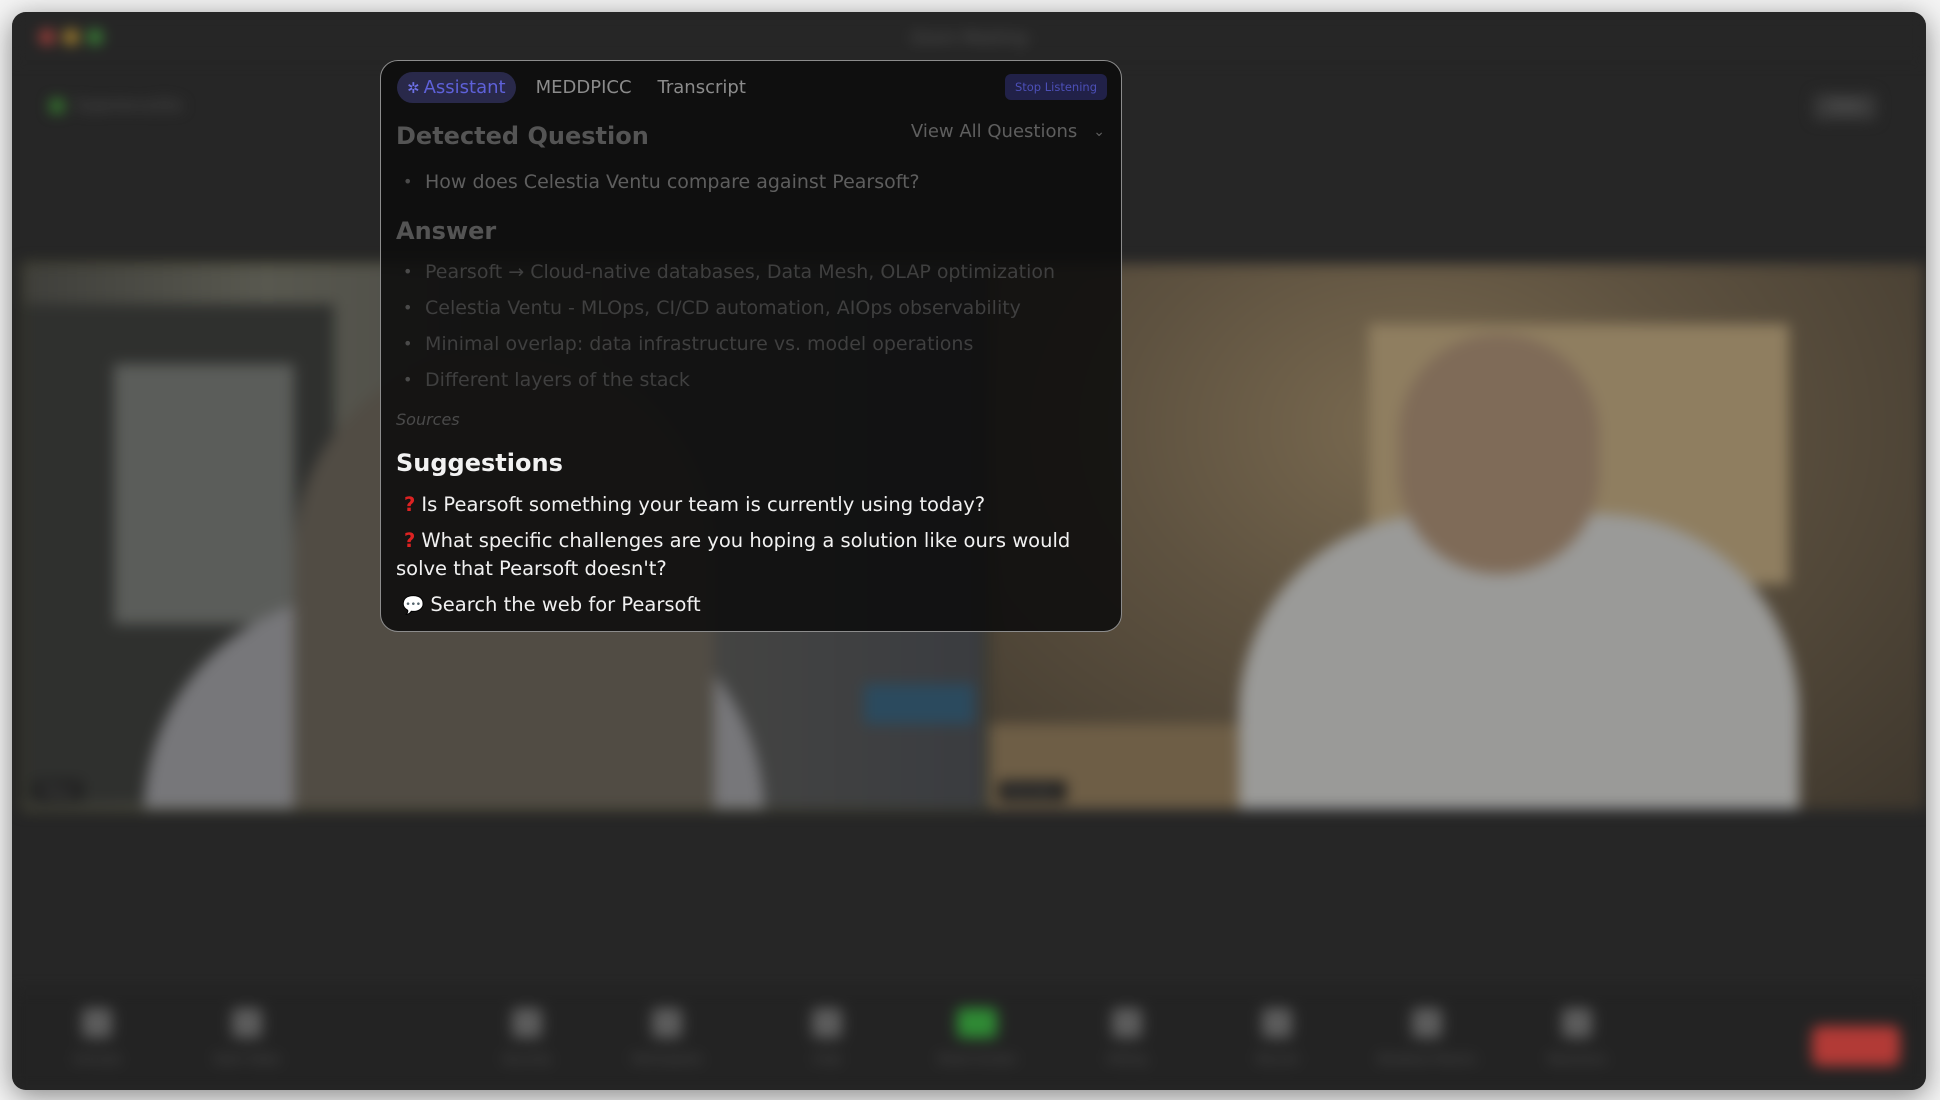 The width and height of the screenshot is (1940, 1100). What do you see at coordinates (1499, 454) in the screenshot?
I see `video-person-head` at bounding box center [1499, 454].